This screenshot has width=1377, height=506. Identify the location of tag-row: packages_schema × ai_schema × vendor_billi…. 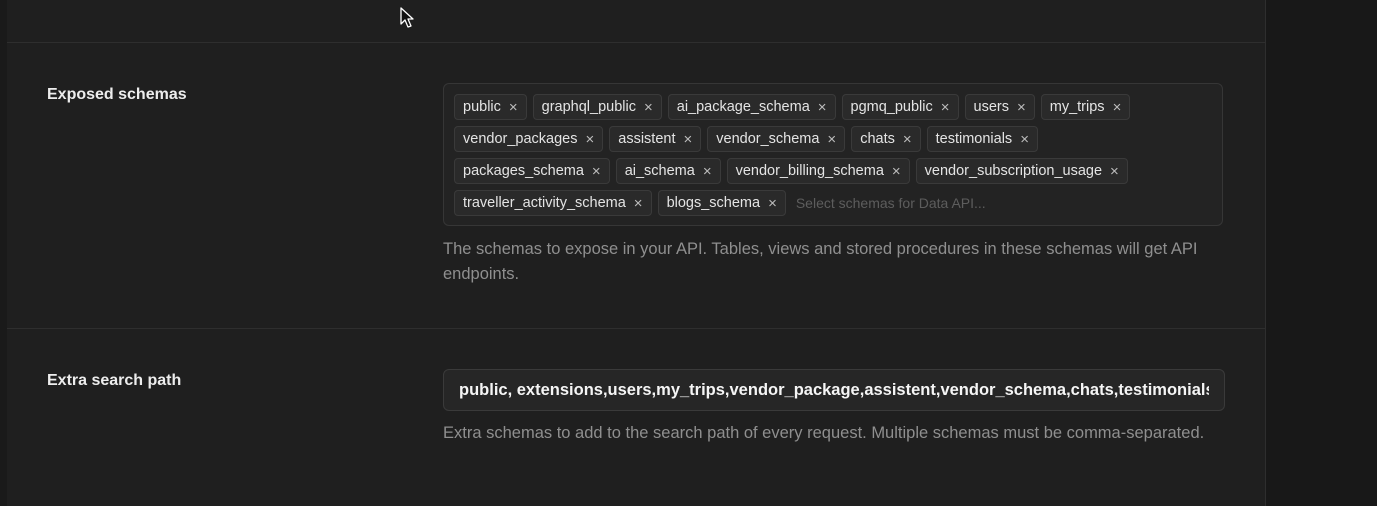
(833, 171).